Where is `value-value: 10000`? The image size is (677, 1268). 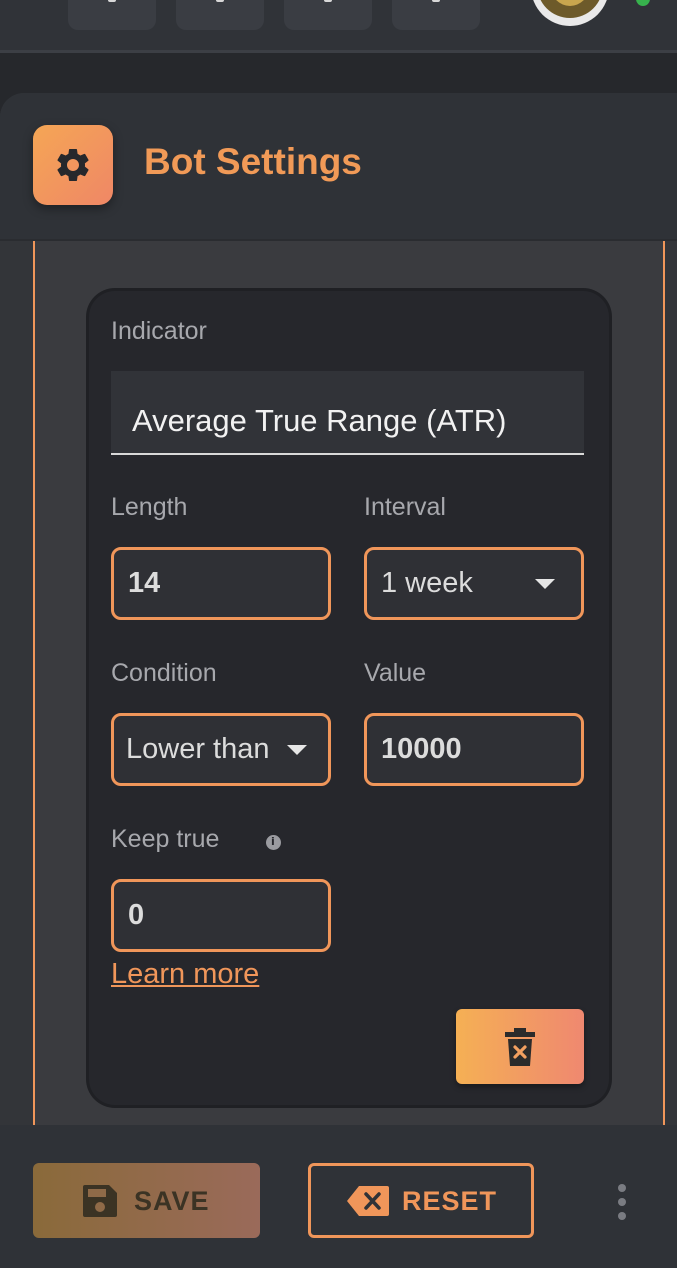 value-value: 10000 is located at coordinates (421, 749).